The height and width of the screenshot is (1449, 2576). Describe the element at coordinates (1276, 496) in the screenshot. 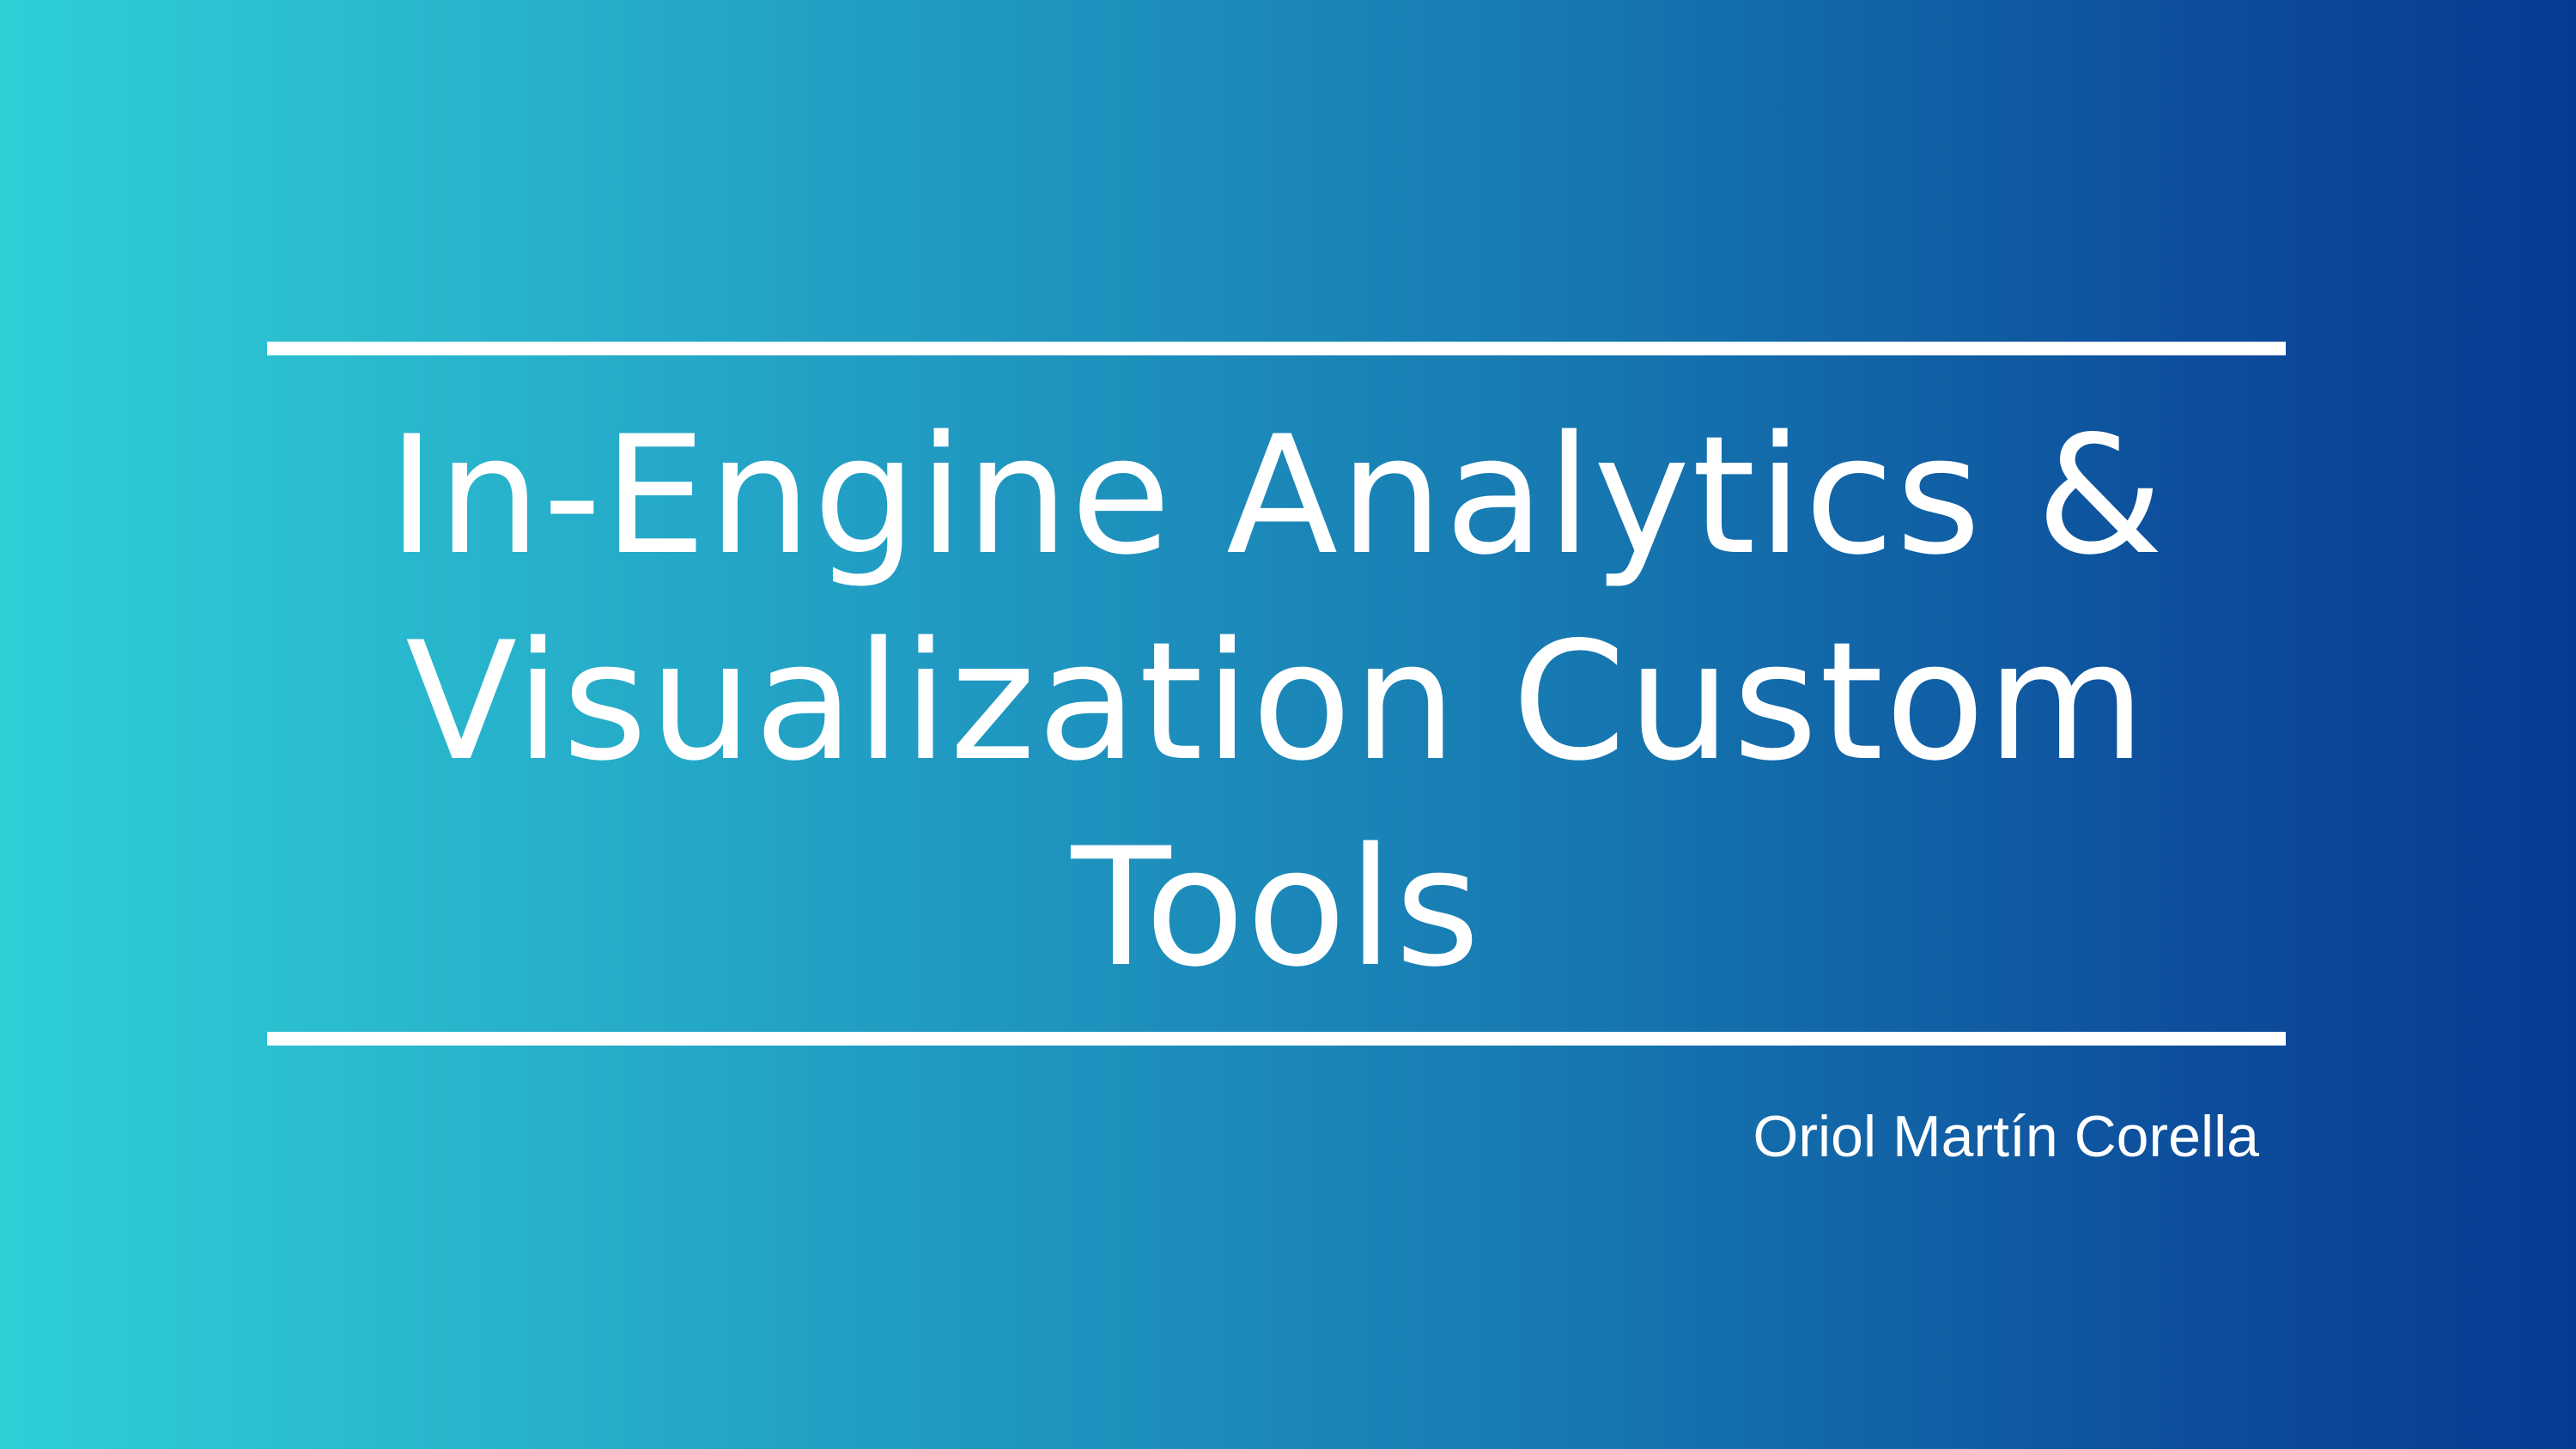

I see `title-line-1: In-Engine Analytics &` at that location.